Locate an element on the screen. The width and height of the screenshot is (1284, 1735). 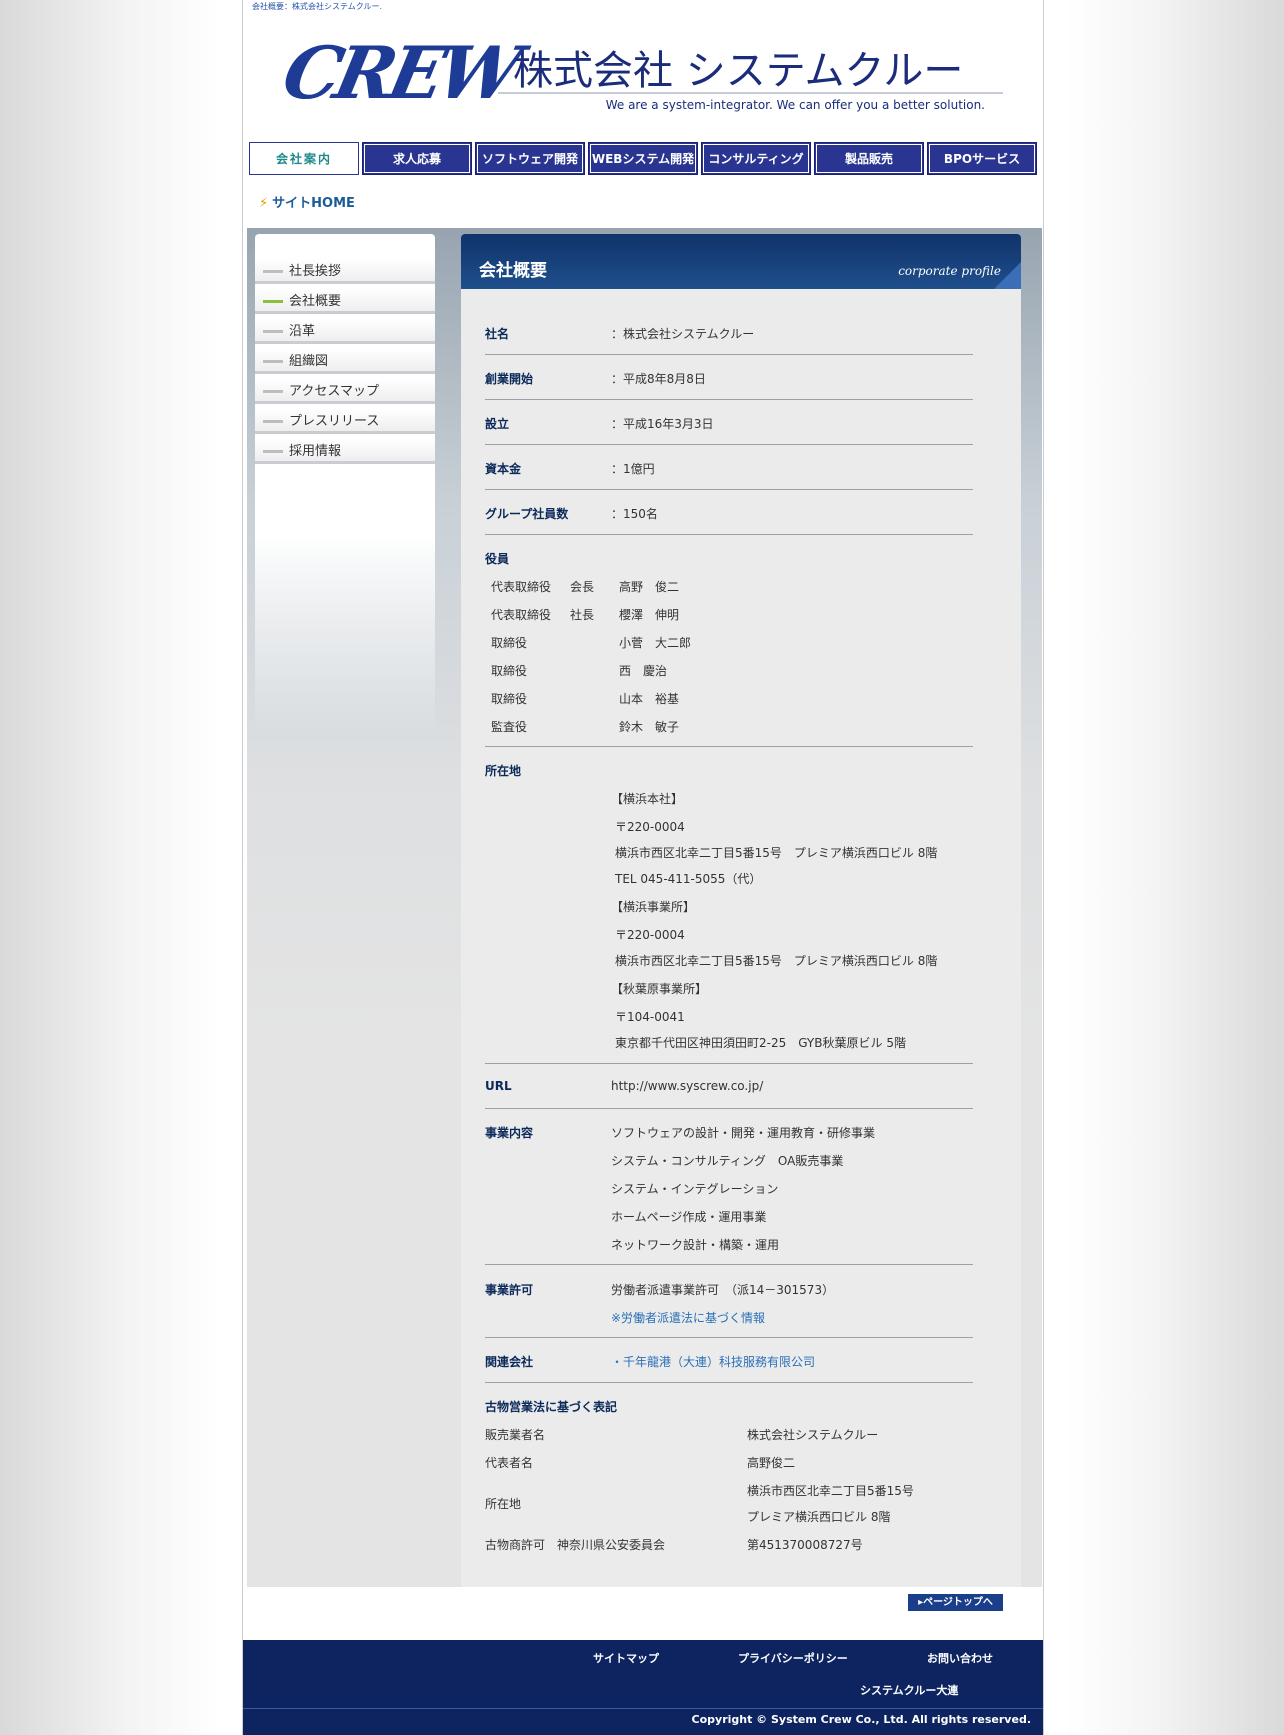
nav-company: 会社案内 is located at coordinates (304, 158).